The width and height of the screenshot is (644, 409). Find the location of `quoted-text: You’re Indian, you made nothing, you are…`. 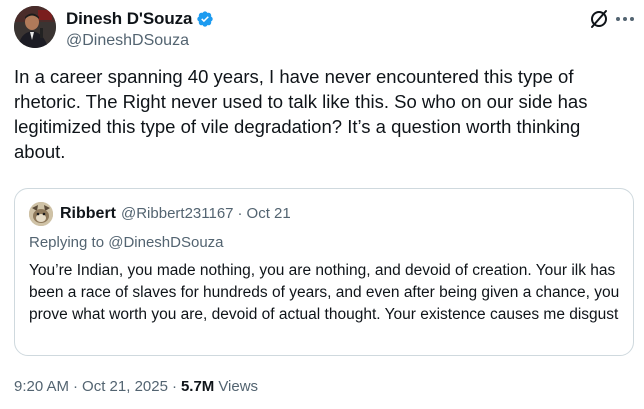

quoted-text: You’re Indian, you made nothing, you are… is located at coordinates (324, 292).